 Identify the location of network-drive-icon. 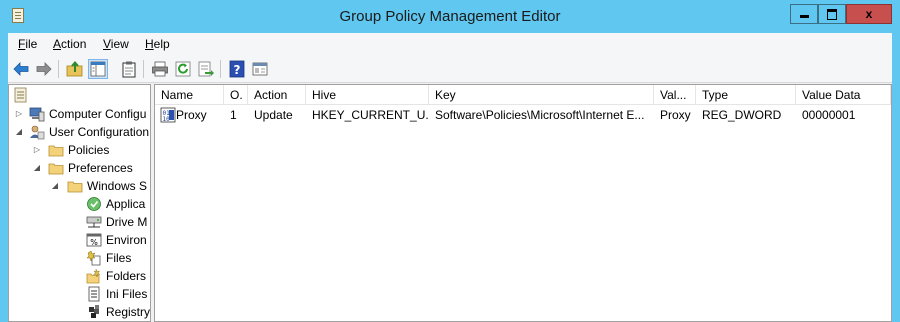
(94, 222).